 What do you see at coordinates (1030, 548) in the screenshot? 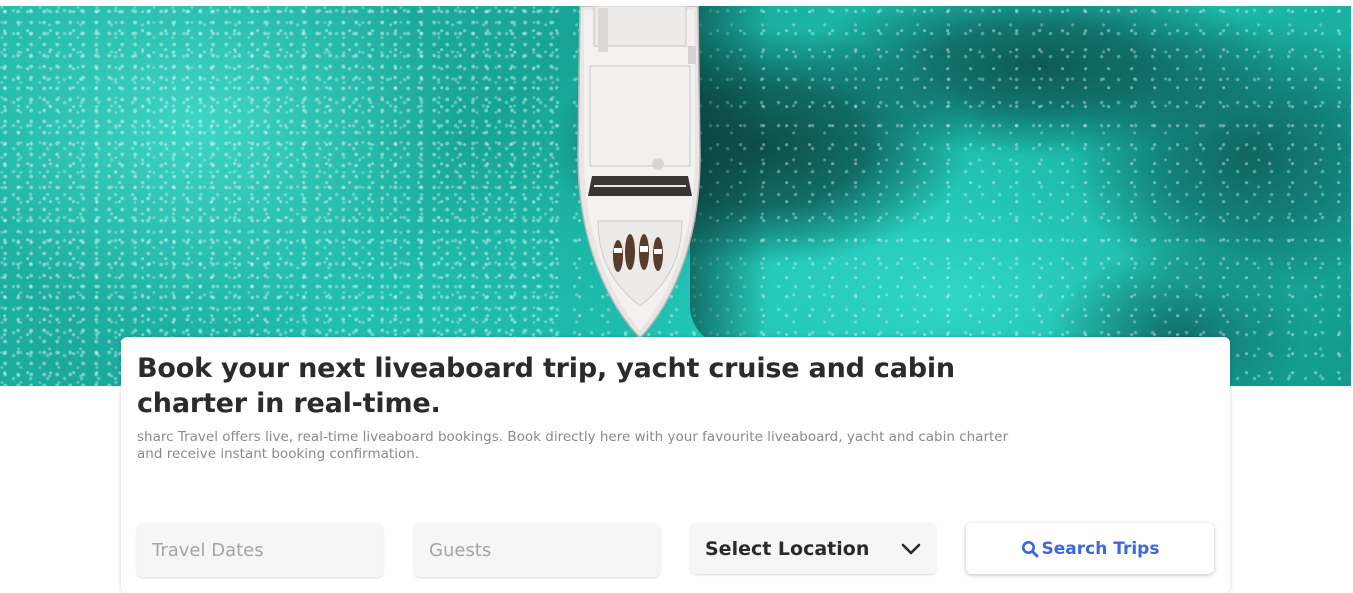
I see `search-icon` at bounding box center [1030, 548].